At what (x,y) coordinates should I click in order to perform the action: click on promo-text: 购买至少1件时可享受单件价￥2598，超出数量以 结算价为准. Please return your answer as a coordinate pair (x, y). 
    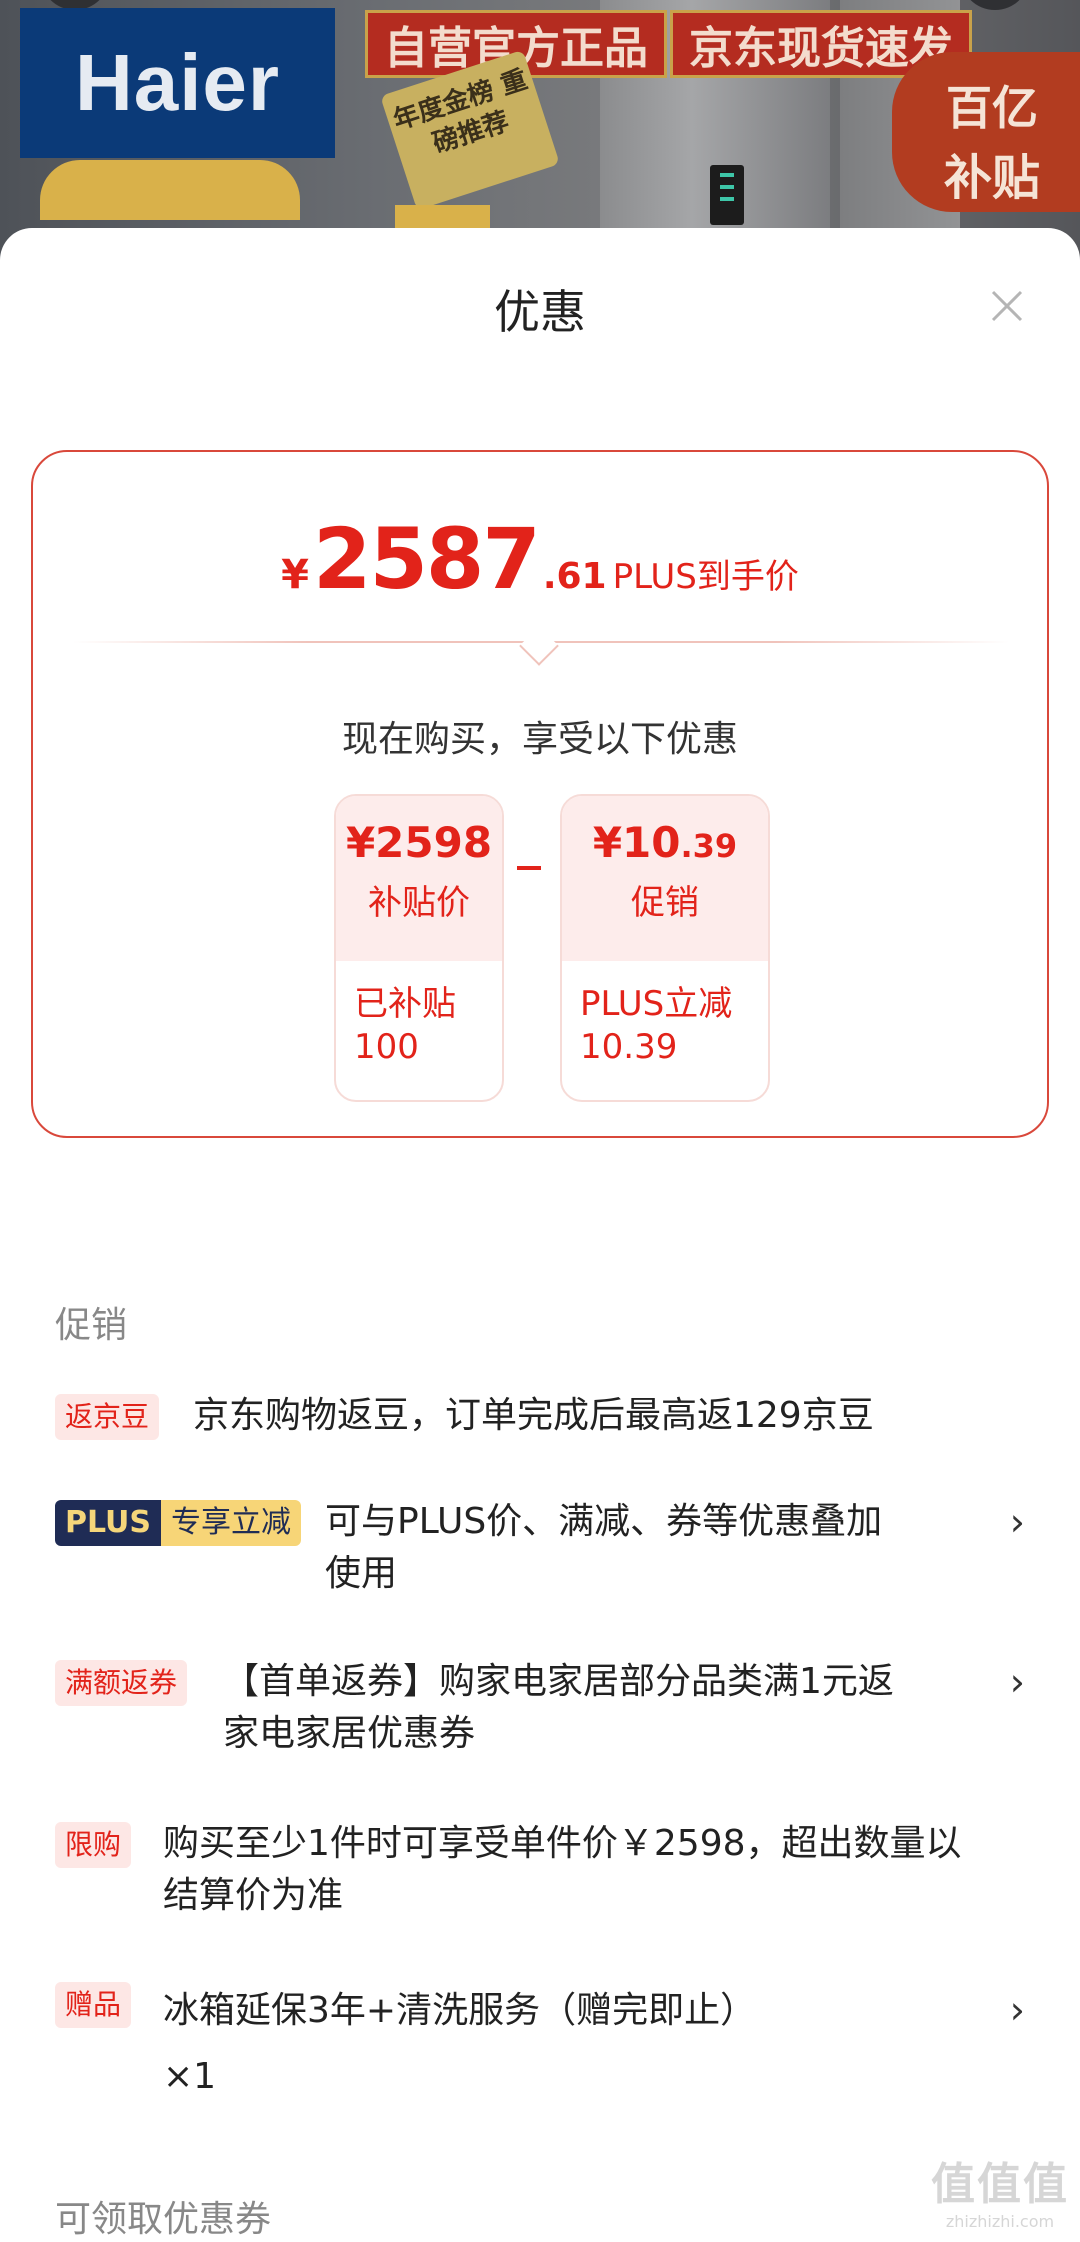
    Looking at the image, I should click on (562, 1869).